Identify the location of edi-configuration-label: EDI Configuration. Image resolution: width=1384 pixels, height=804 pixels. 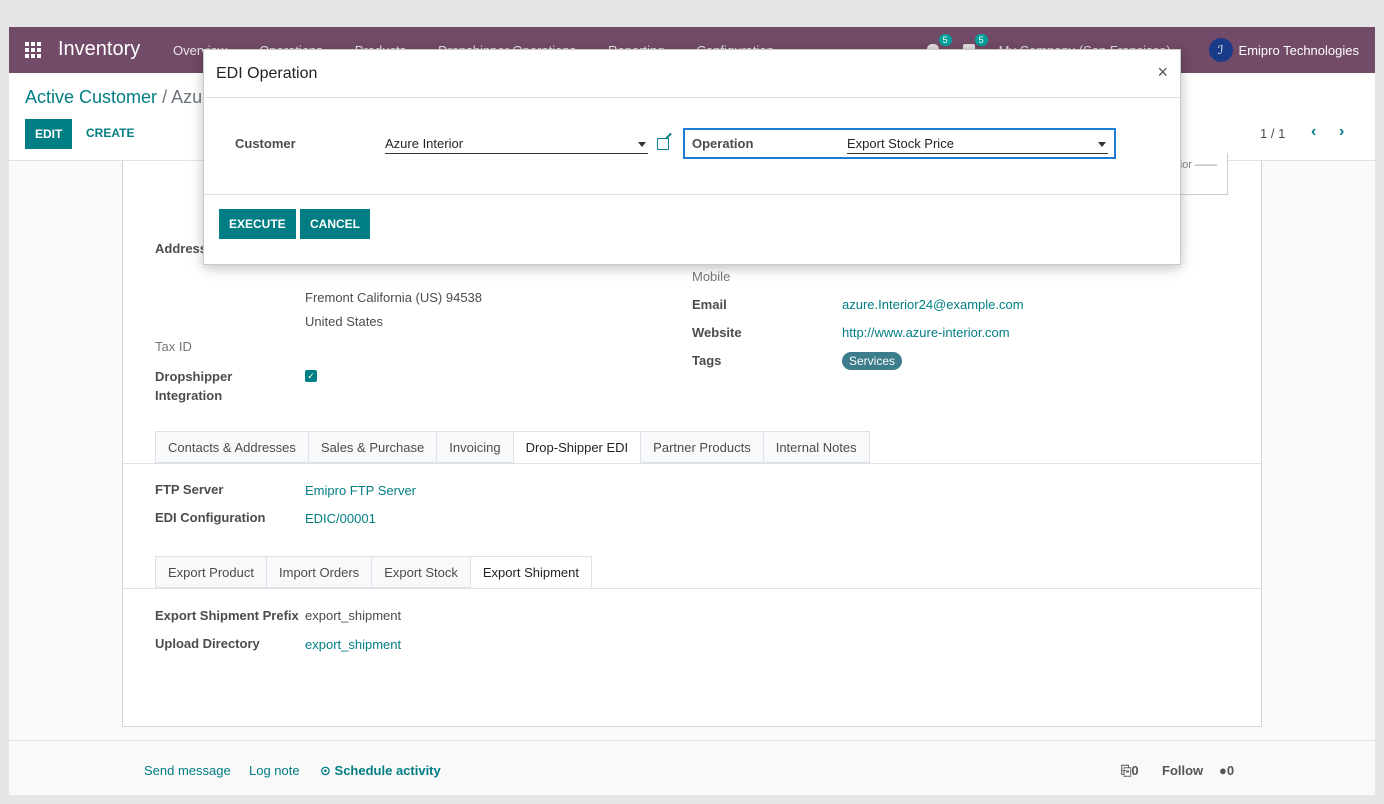
(210, 517).